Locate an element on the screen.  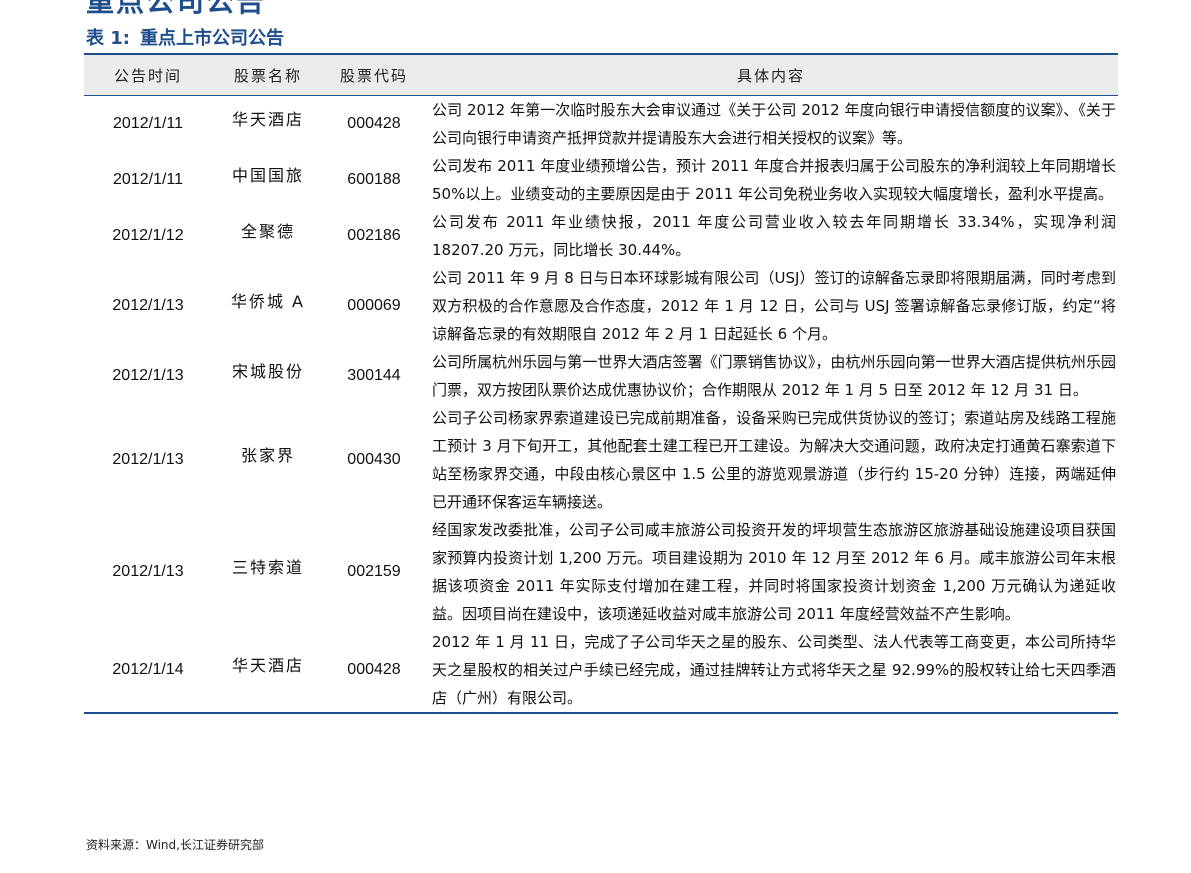
cell-stock-name-wrap: 张家界 is located at coordinates (268, 460).